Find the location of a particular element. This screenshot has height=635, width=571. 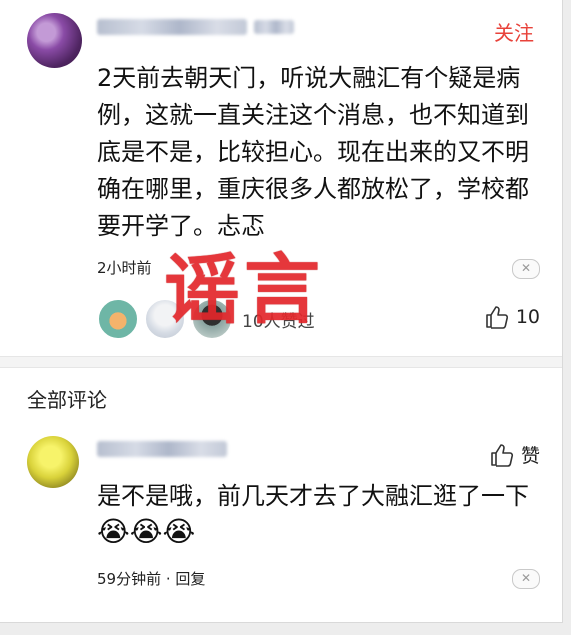

comment-like-button: 赞 is located at coordinates (514, 454).